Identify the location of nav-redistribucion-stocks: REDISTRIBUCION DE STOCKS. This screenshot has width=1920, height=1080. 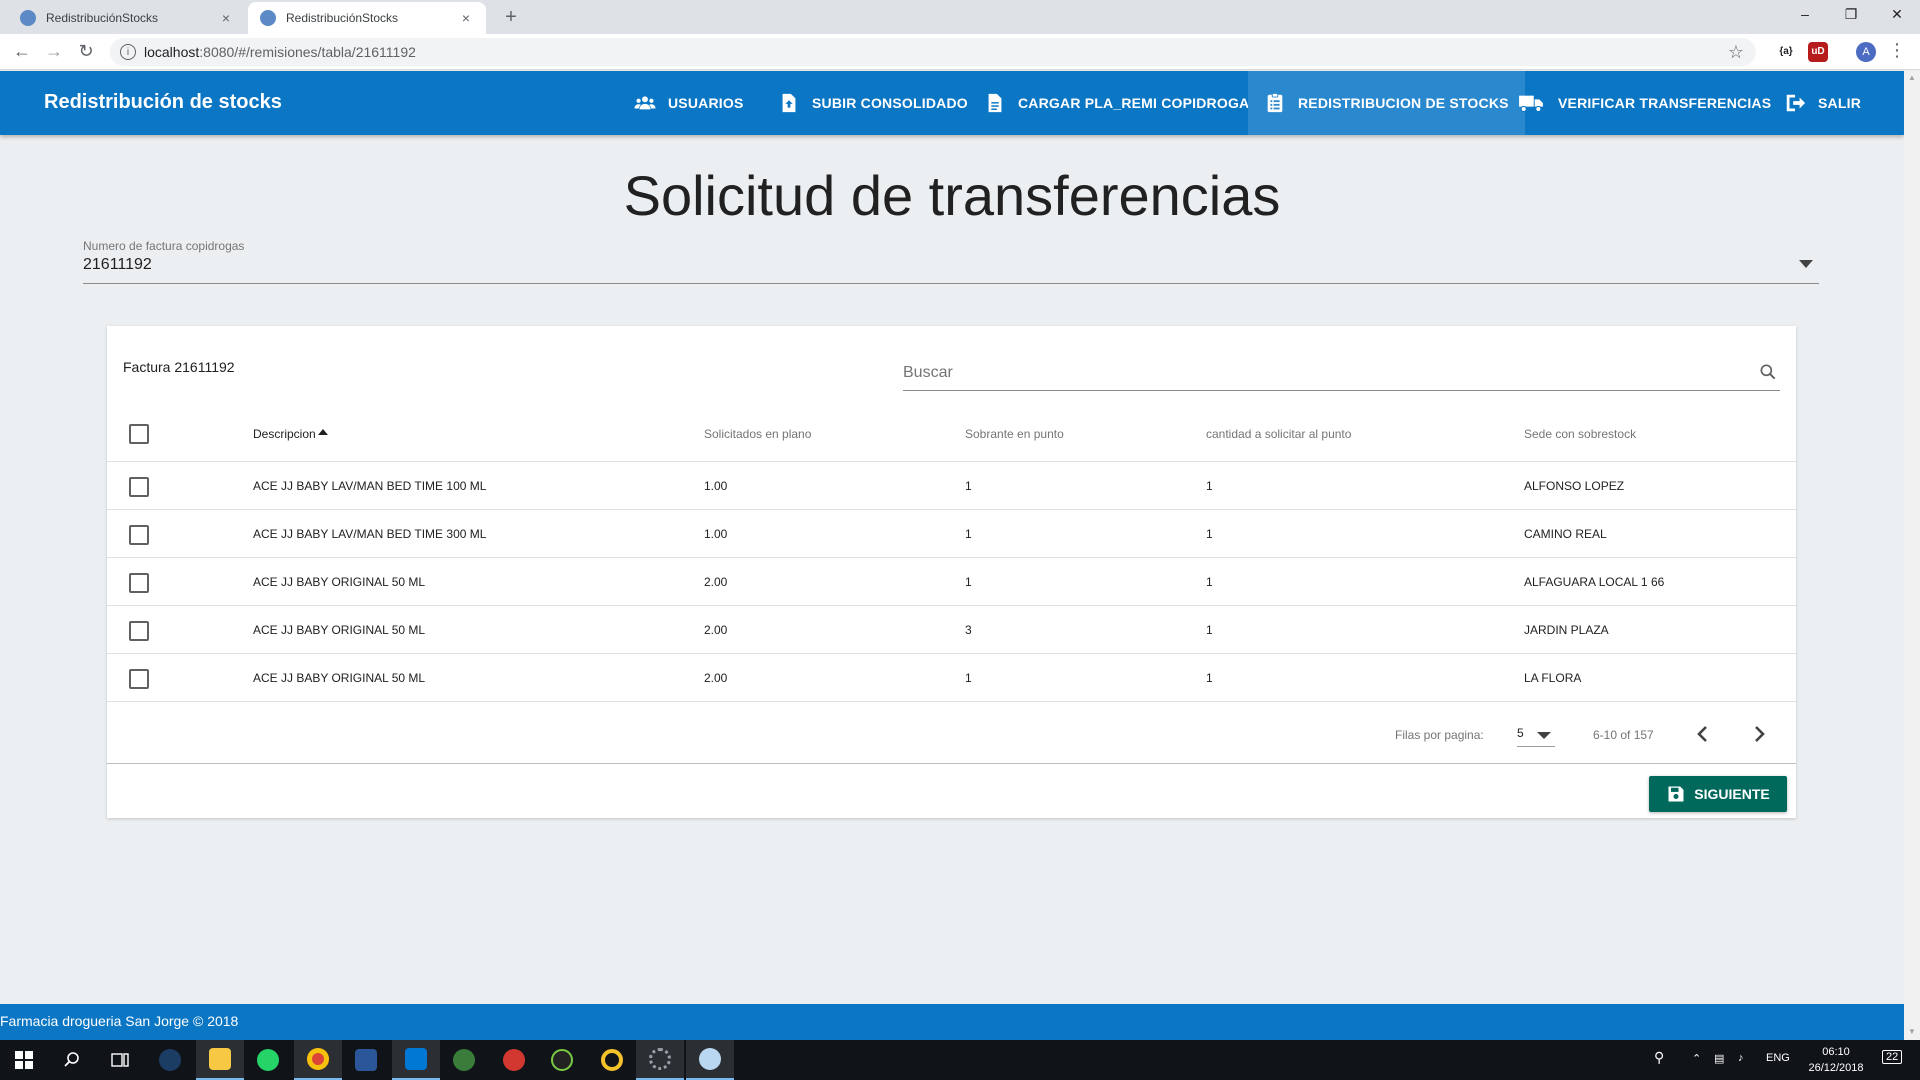
(1386, 103).